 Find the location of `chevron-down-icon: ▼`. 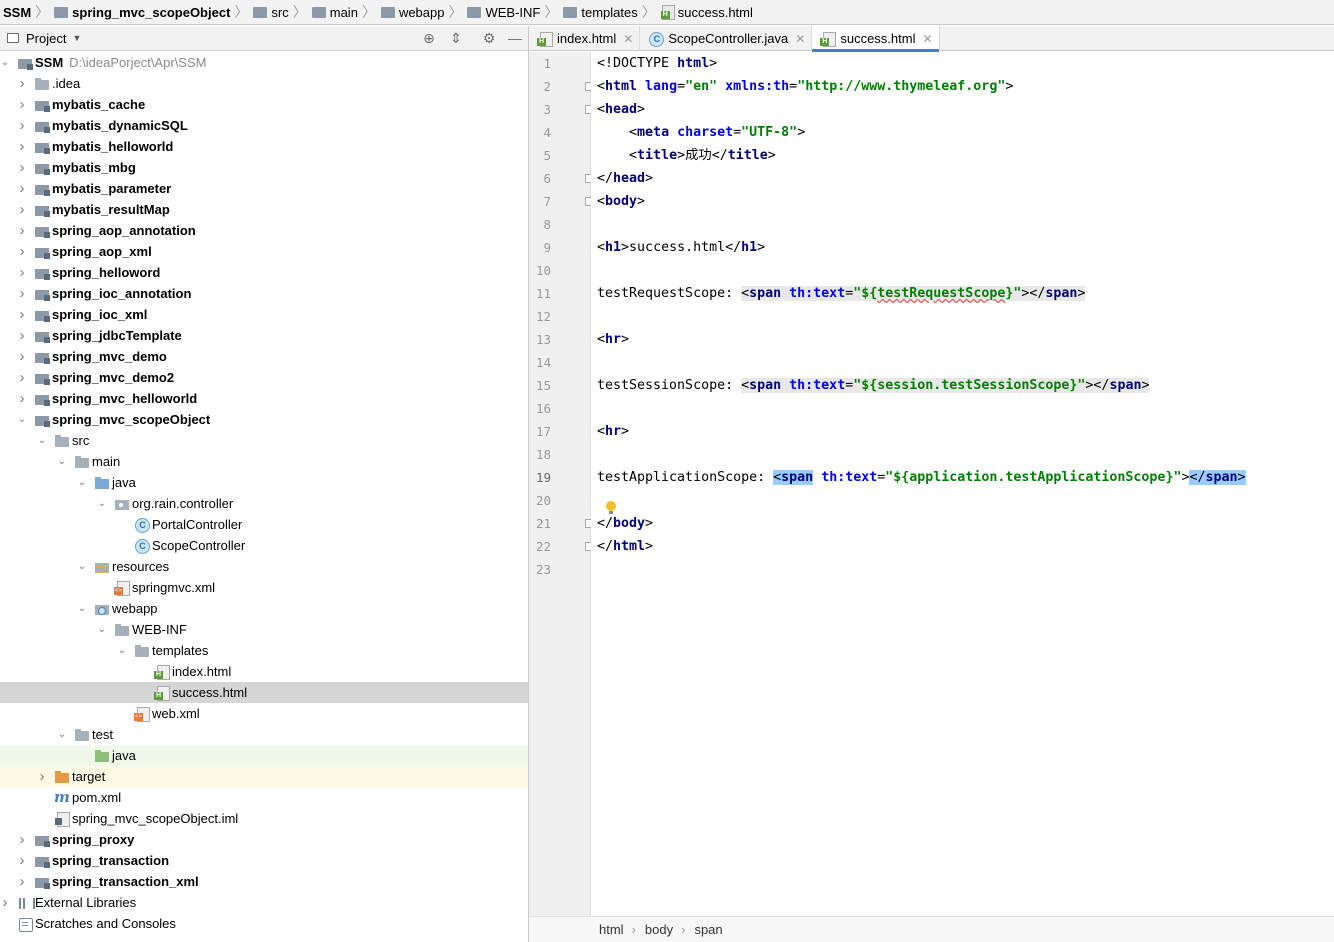

chevron-down-icon: ▼ is located at coordinates (76, 38).